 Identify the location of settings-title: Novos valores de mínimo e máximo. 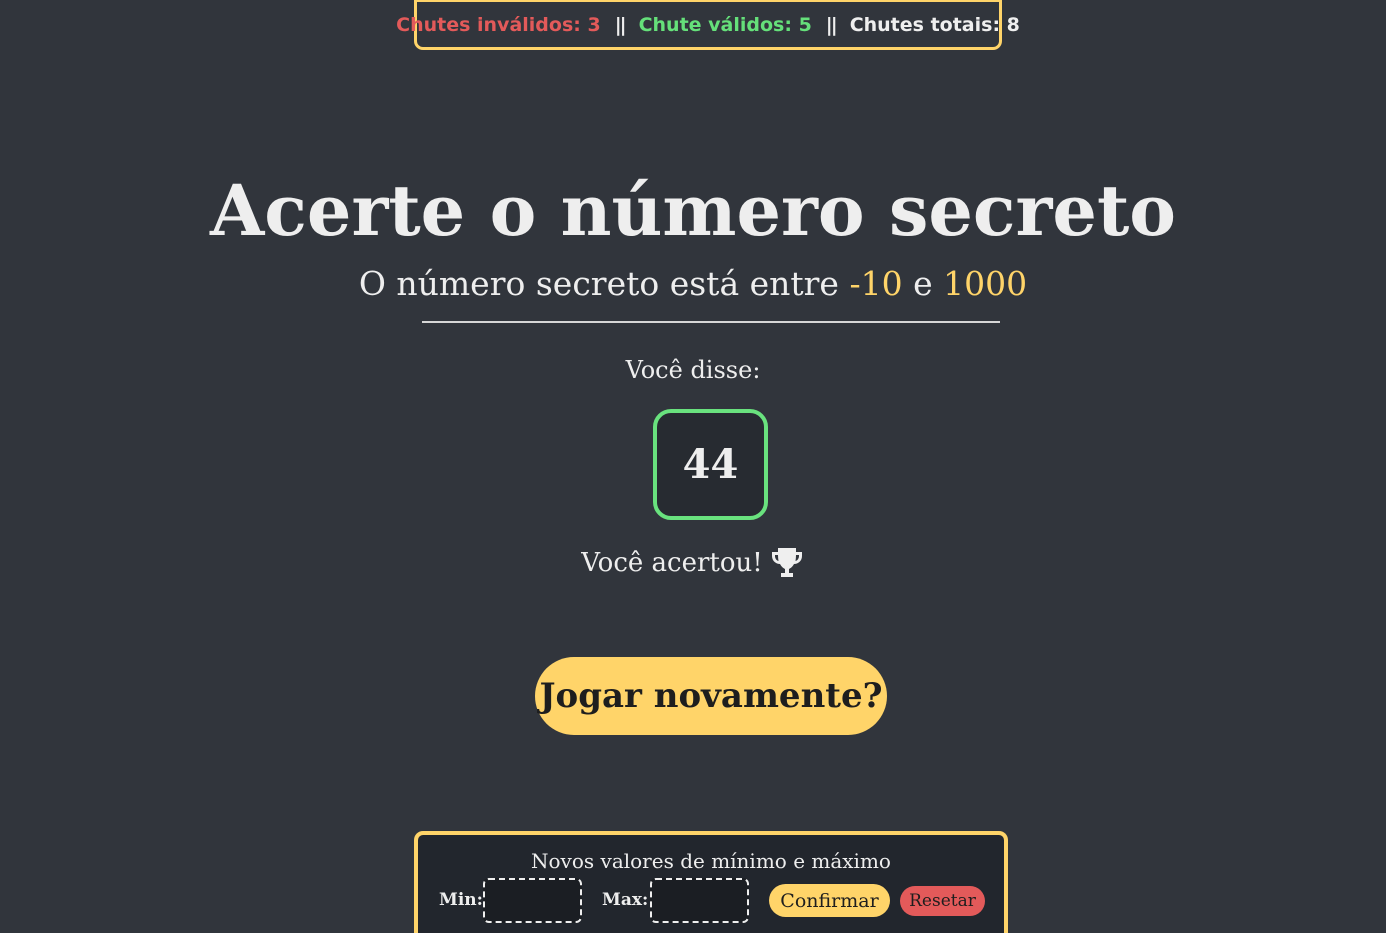
(711, 861).